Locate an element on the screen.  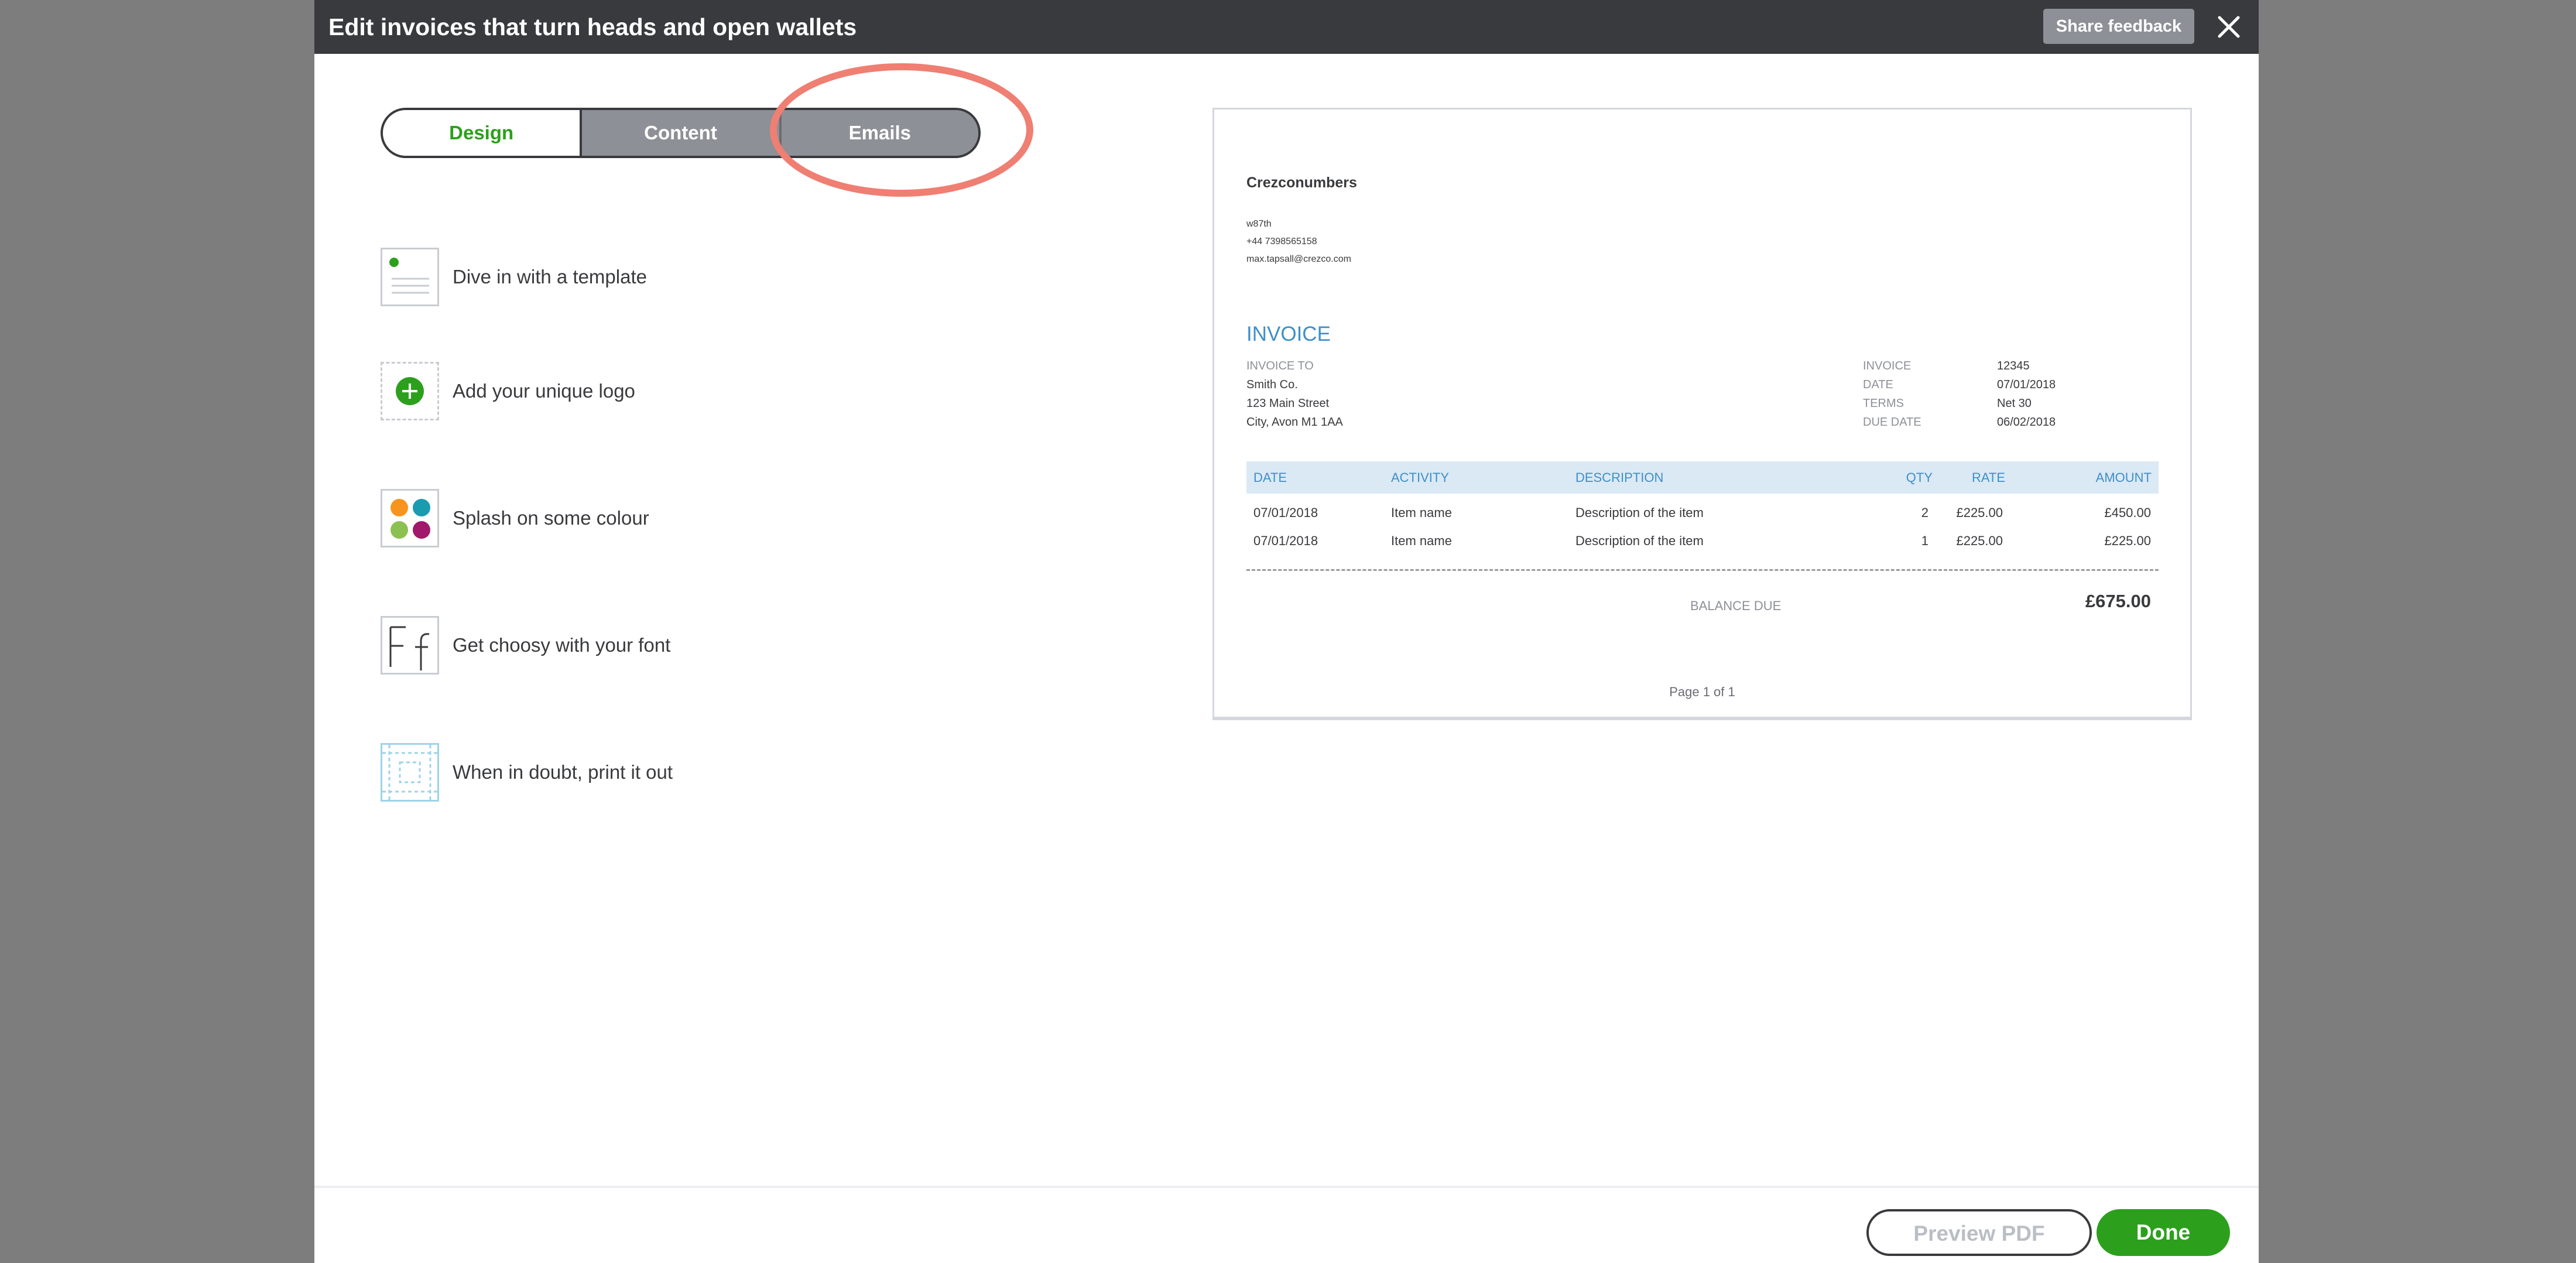
feature-label: When in doubt, print it out is located at coordinates (563, 772).